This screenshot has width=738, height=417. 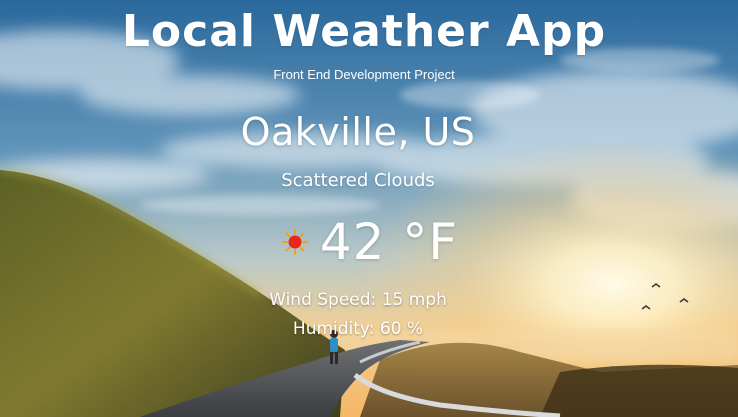 What do you see at coordinates (358, 300) in the screenshot?
I see `wind-speed: Wind Speed: 15 mph` at bounding box center [358, 300].